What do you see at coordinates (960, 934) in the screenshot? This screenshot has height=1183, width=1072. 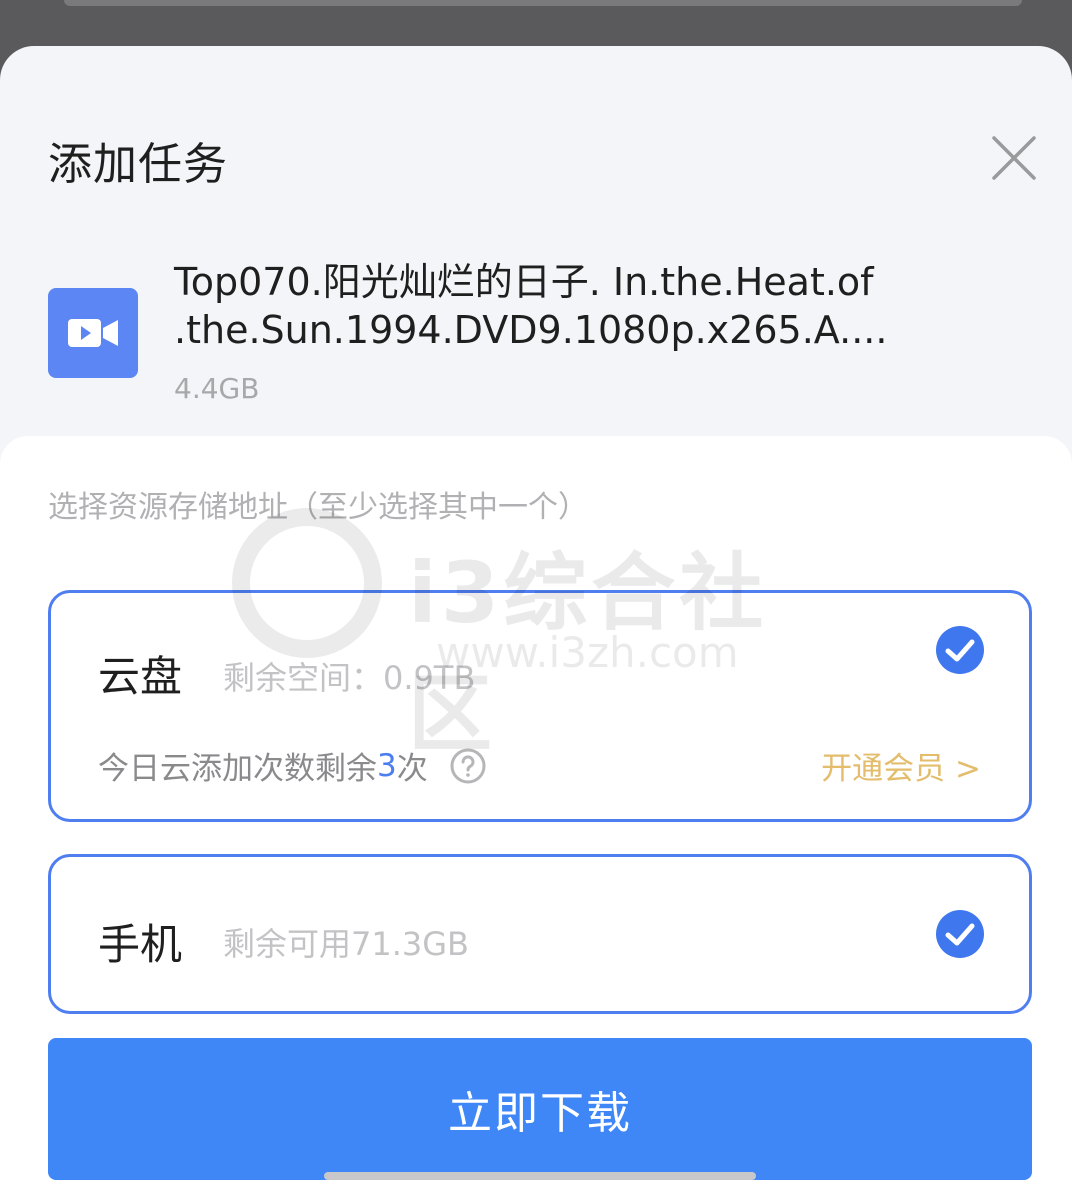 I see `phone-check-icon` at bounding box center [960, 934].